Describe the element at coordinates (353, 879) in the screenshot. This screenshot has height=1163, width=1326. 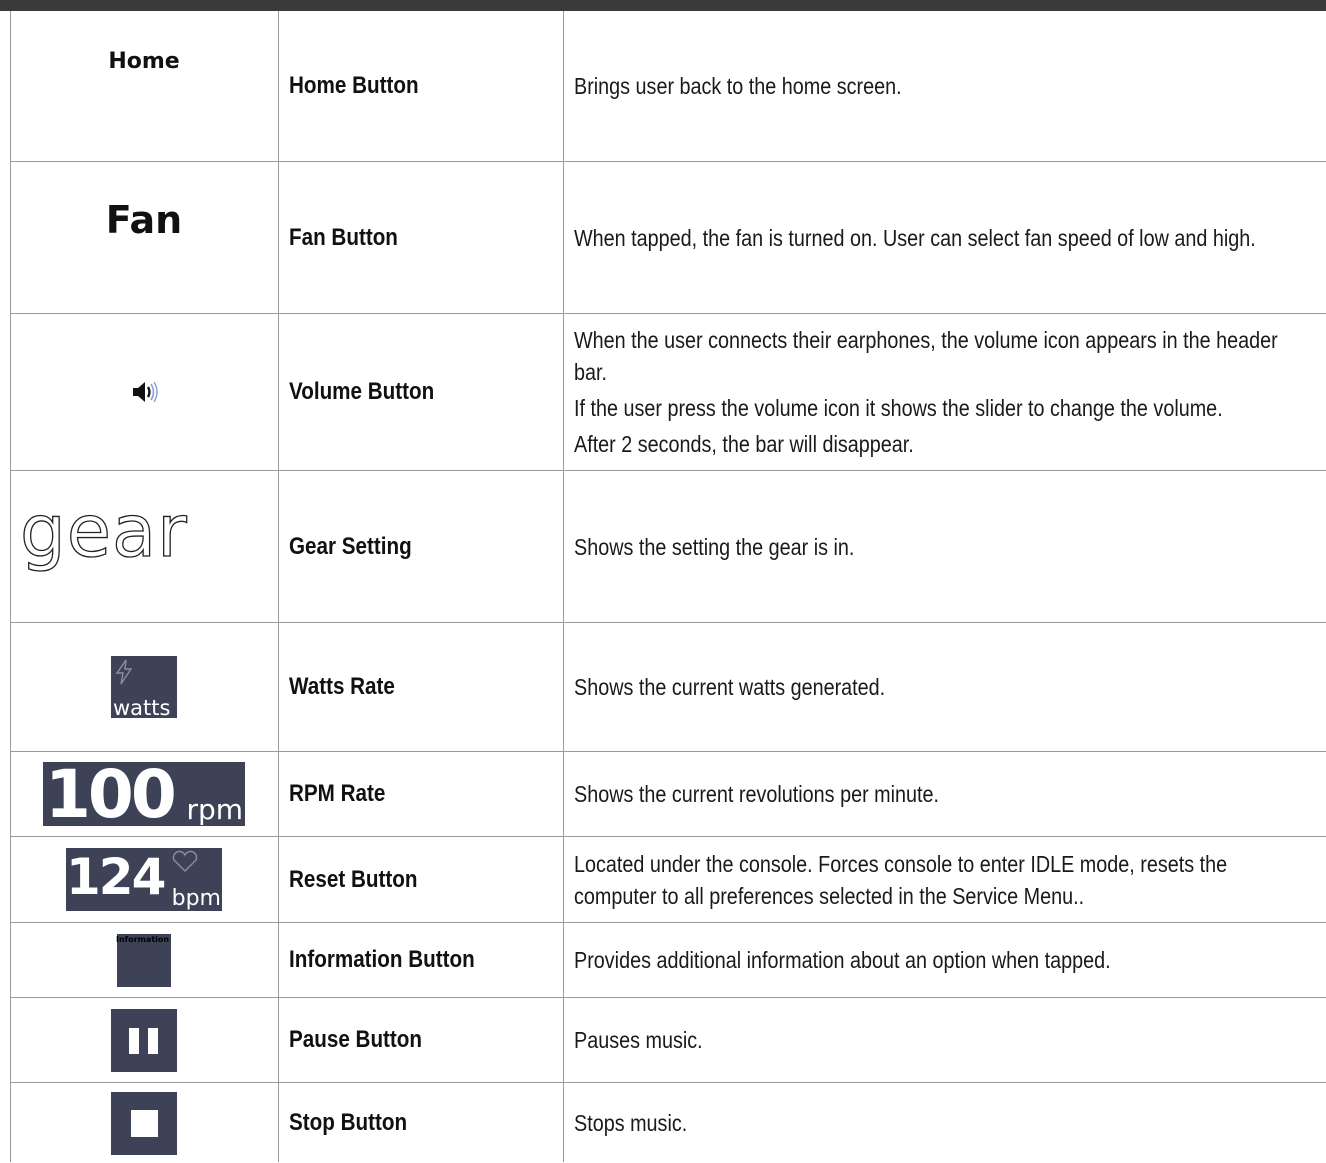
I see `row-name: Reset Button` at that location.